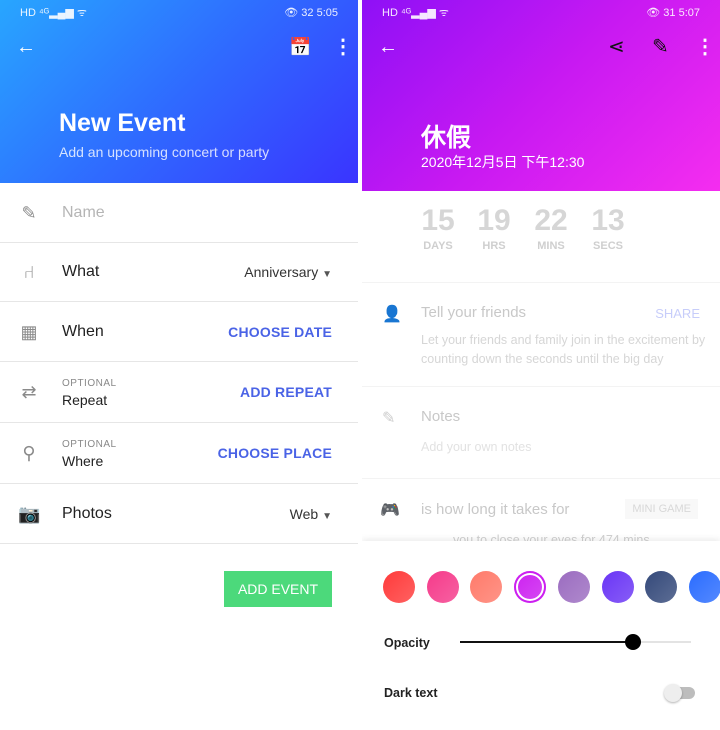  What do you see at coordinates (446, 138) in the screenshot?
I see `event-title: 休假` at bounding box center [446, 138].